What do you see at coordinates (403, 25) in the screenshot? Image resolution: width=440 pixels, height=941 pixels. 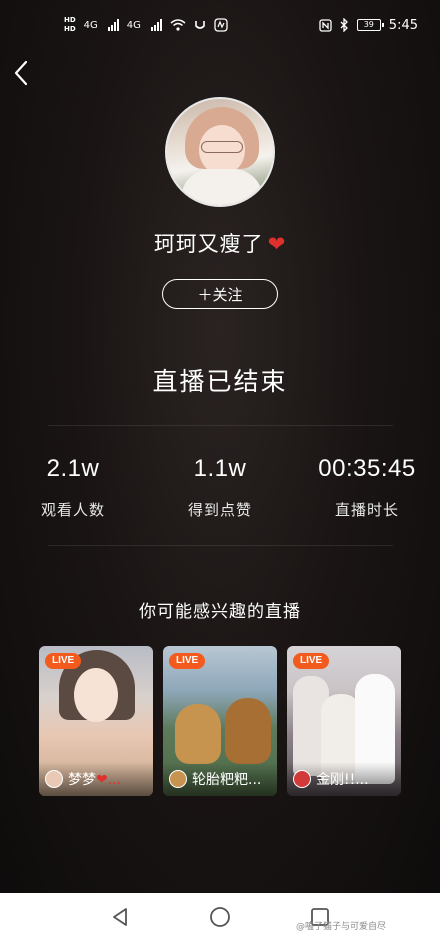 I see `clock: 5:45` at bounding box center [403, 25].